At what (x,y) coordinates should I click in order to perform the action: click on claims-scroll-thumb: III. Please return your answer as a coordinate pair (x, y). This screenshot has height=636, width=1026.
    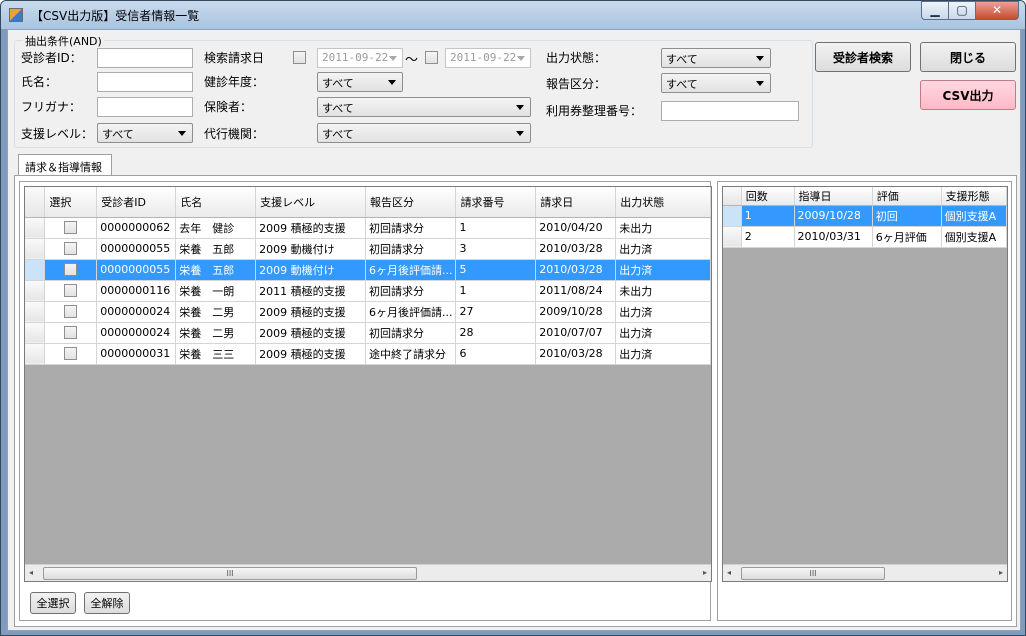
    Looking at the image, I should click on (230, 573).